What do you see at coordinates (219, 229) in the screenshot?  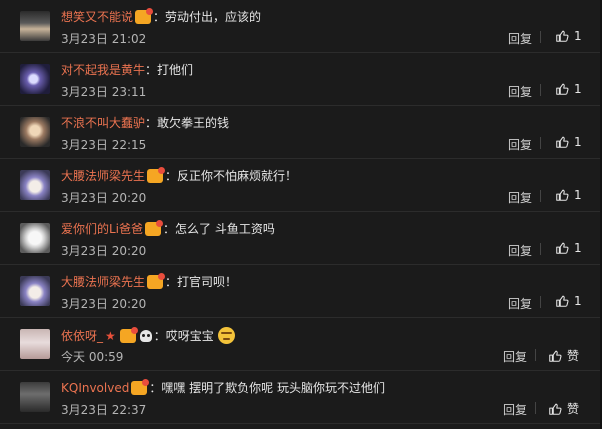 I see `comment-text: ：怎么了 斗鱼工资吗` at bounding box center [219, 229].